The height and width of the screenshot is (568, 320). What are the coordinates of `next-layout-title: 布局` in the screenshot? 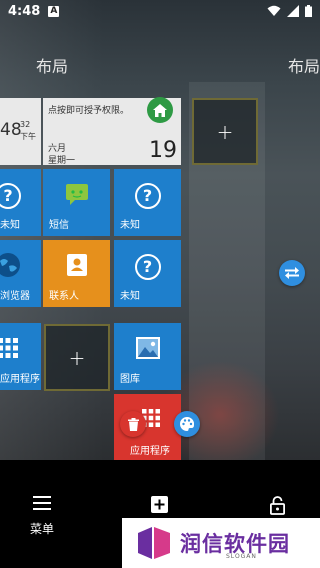 It's located at (304, 66).